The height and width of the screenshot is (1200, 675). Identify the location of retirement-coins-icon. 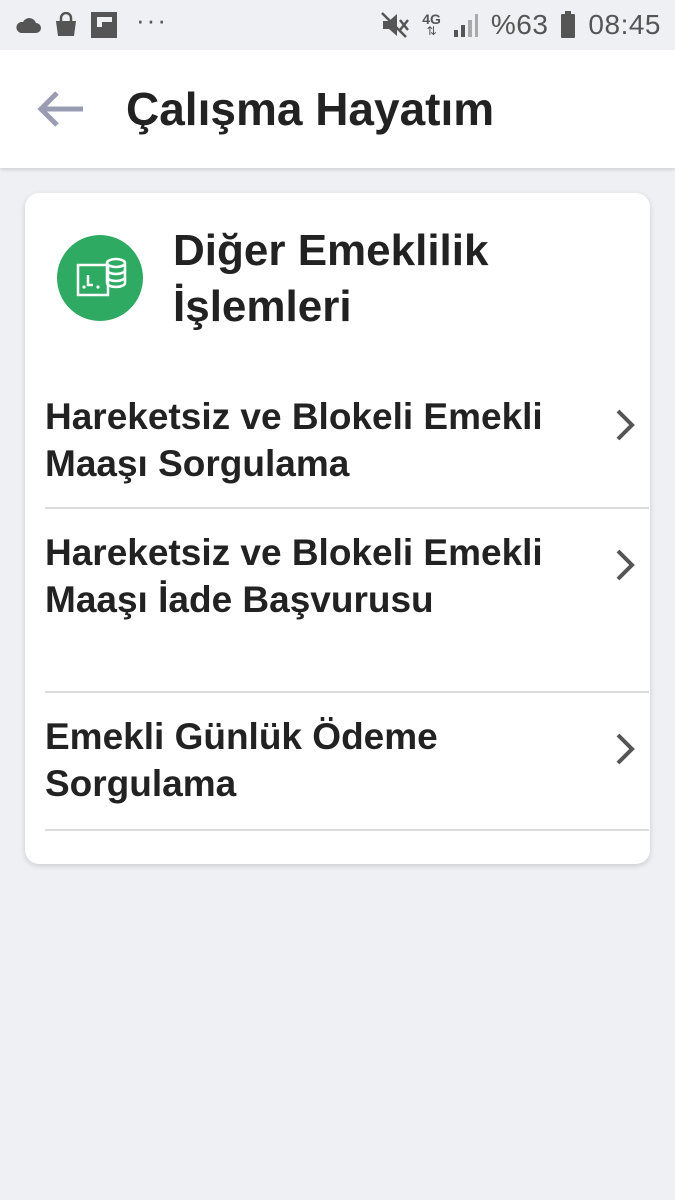
(100, 278).